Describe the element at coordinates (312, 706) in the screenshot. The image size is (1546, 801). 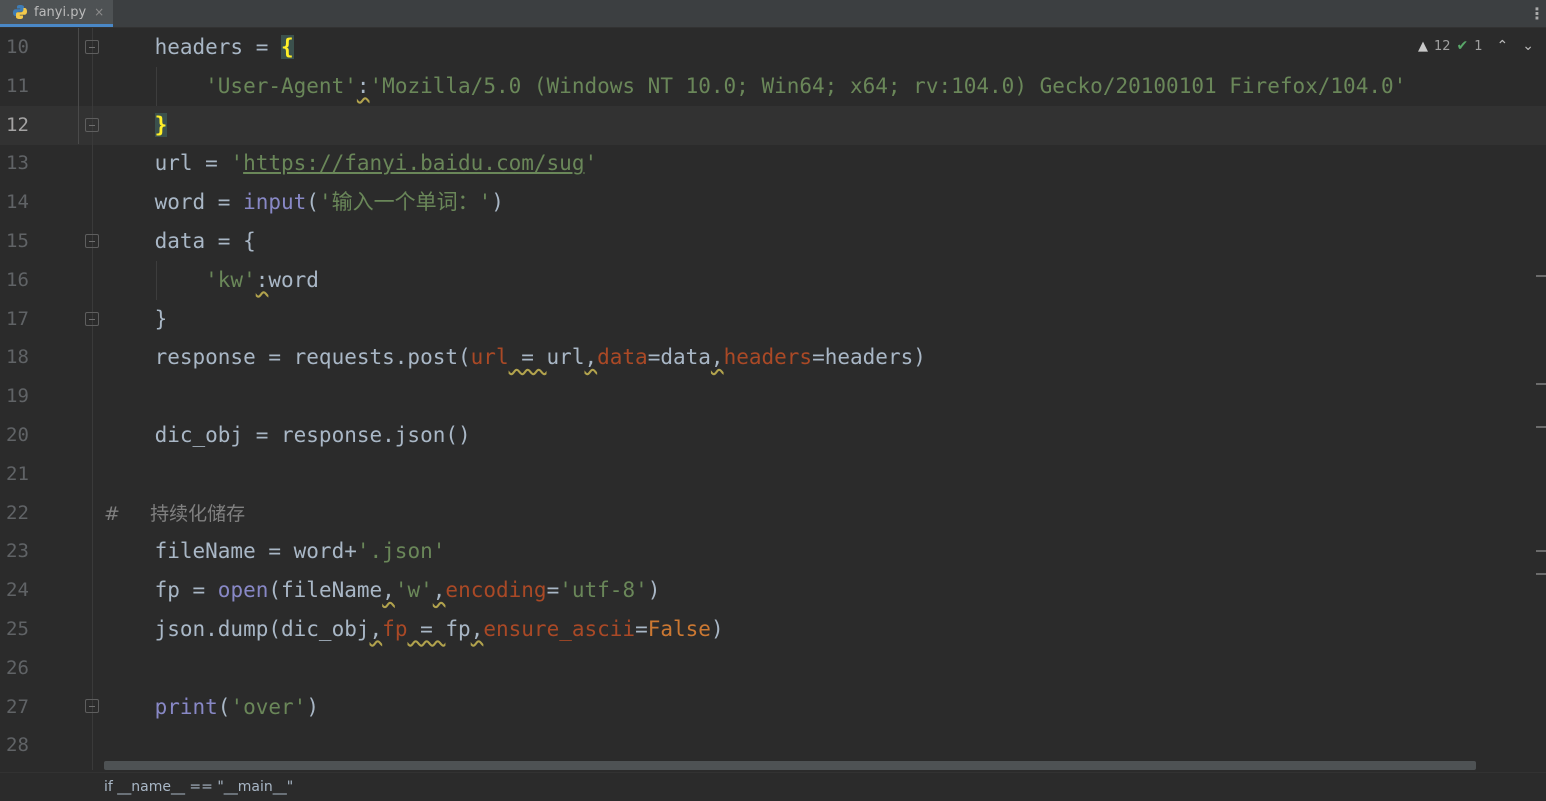
I see `code-token: )` at that location.